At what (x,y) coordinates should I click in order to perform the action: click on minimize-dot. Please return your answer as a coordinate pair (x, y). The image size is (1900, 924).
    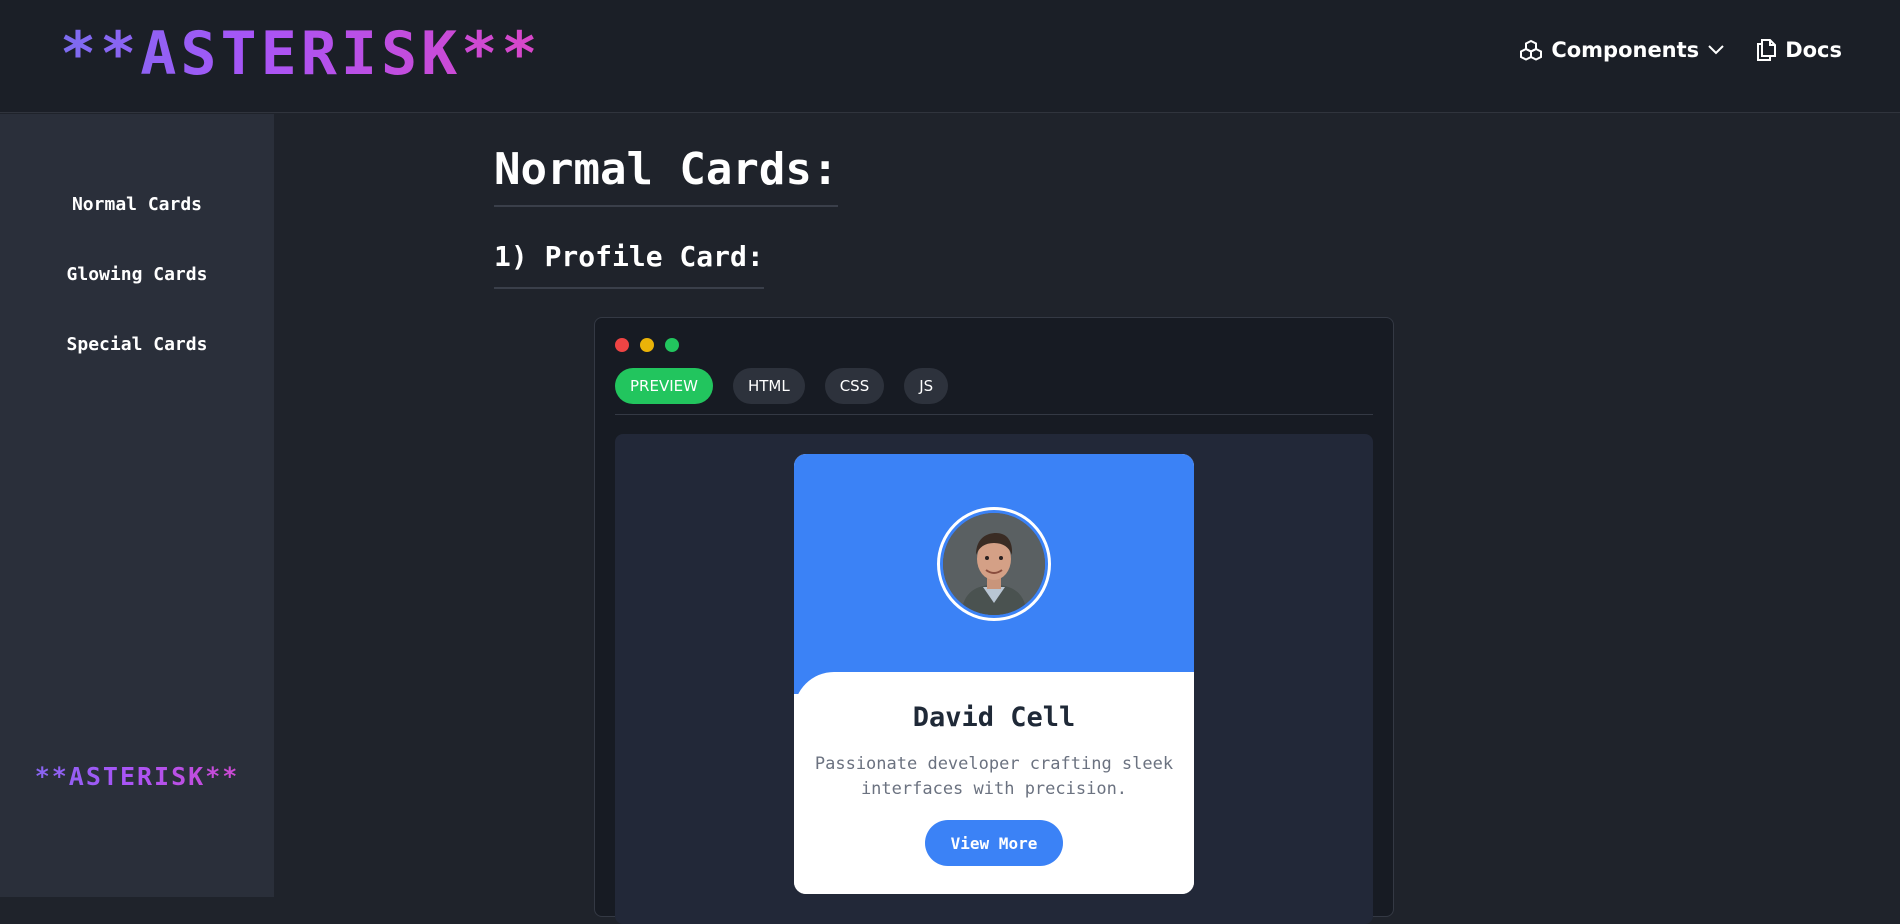
    Looking at the image, I should click on (647, 345).